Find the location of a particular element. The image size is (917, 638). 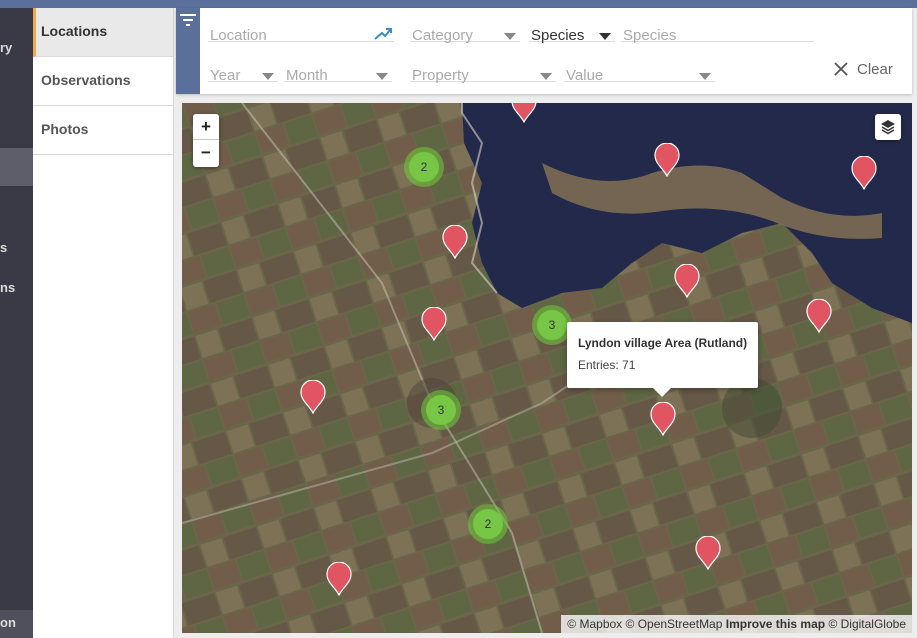

tab-observations: Observations is located at coordinates (103, 81).